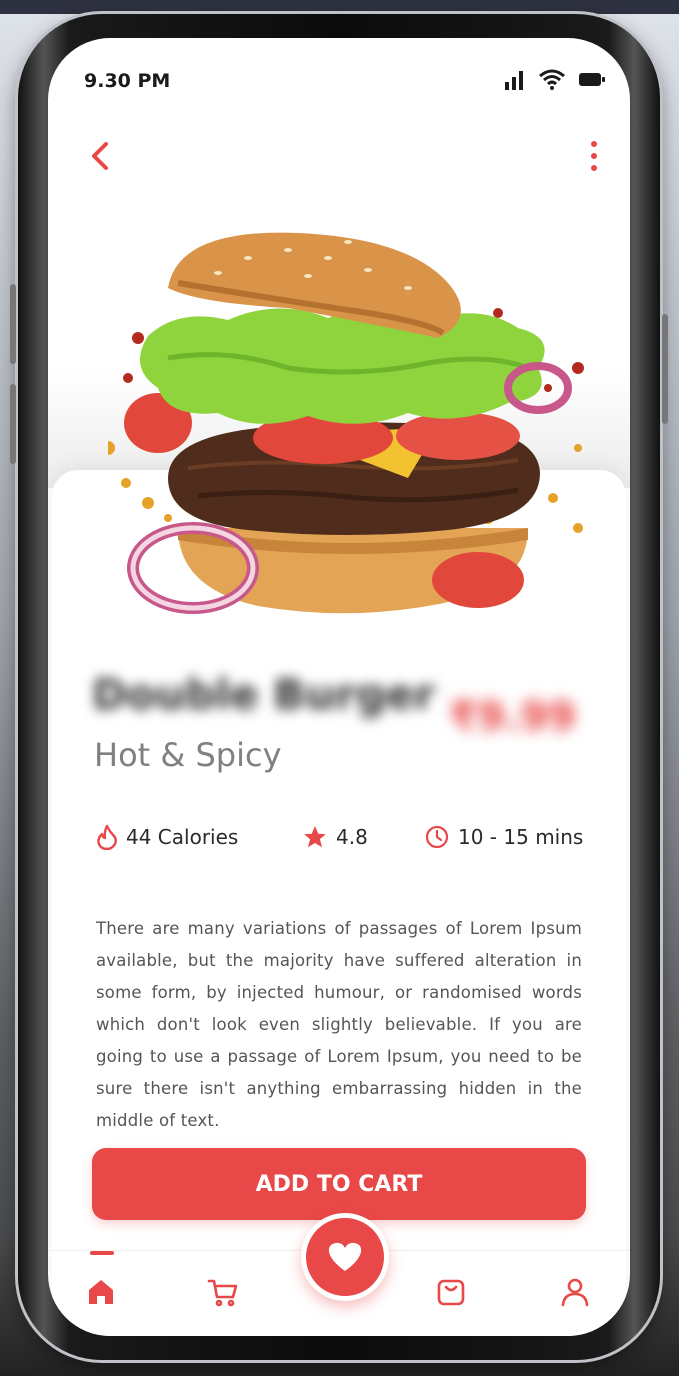  I want to click on calories-stat: 44 Calories, so click(167, 837).